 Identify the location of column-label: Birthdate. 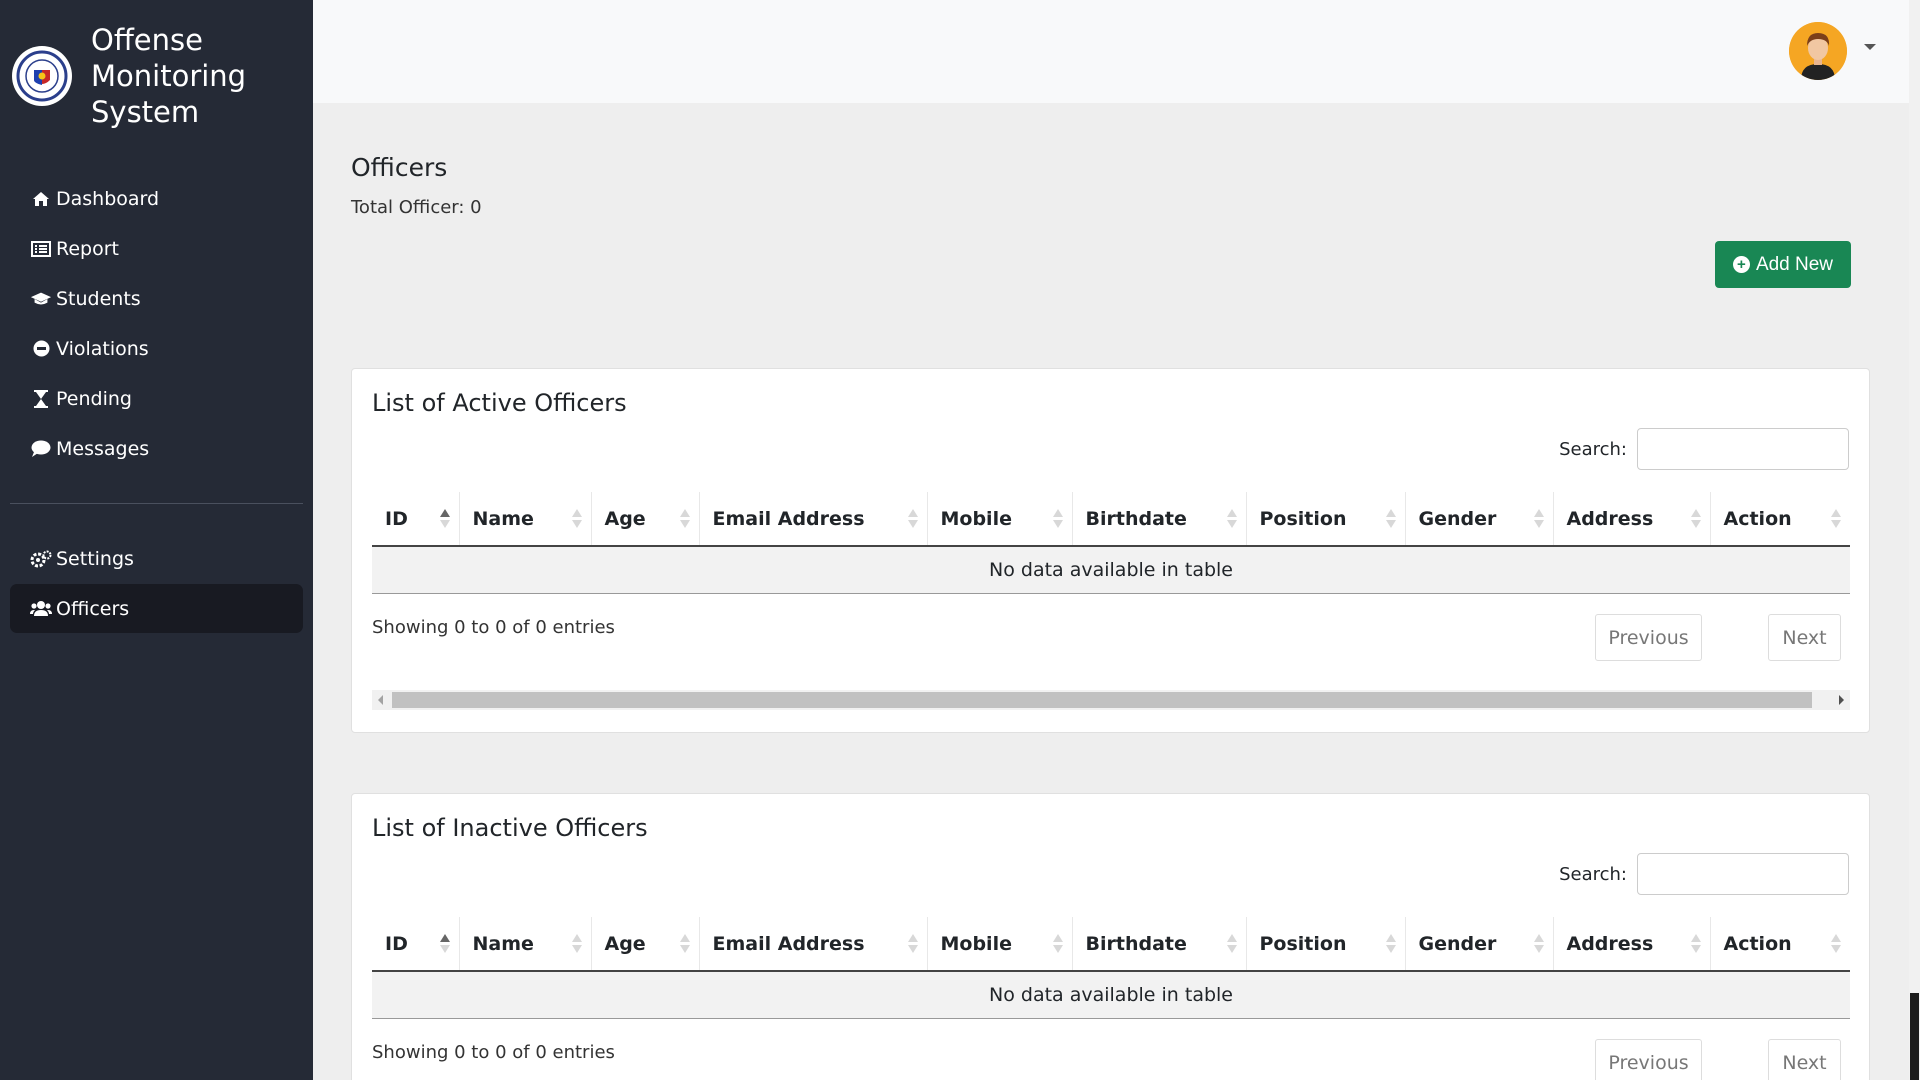
(1136, 518).